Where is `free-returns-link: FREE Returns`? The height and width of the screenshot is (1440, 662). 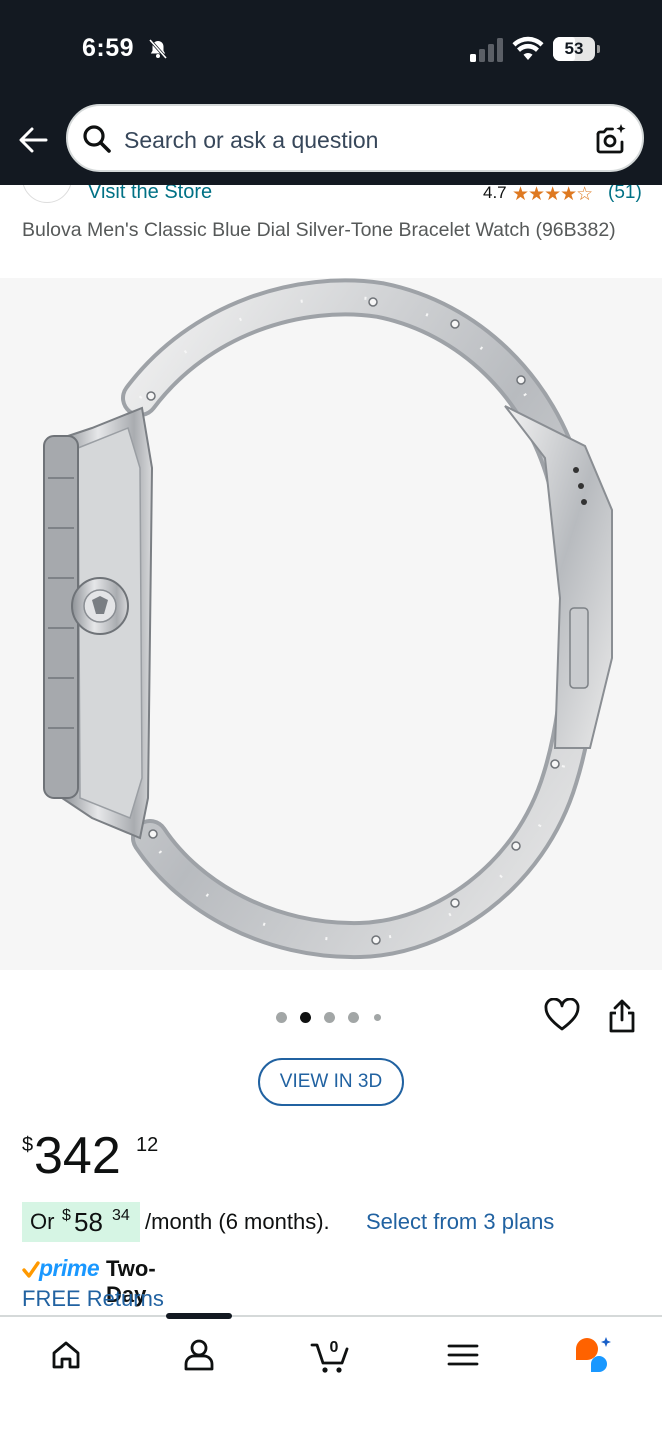 free-returns-link: FREE Returns is located at coordinates (93, 1299).